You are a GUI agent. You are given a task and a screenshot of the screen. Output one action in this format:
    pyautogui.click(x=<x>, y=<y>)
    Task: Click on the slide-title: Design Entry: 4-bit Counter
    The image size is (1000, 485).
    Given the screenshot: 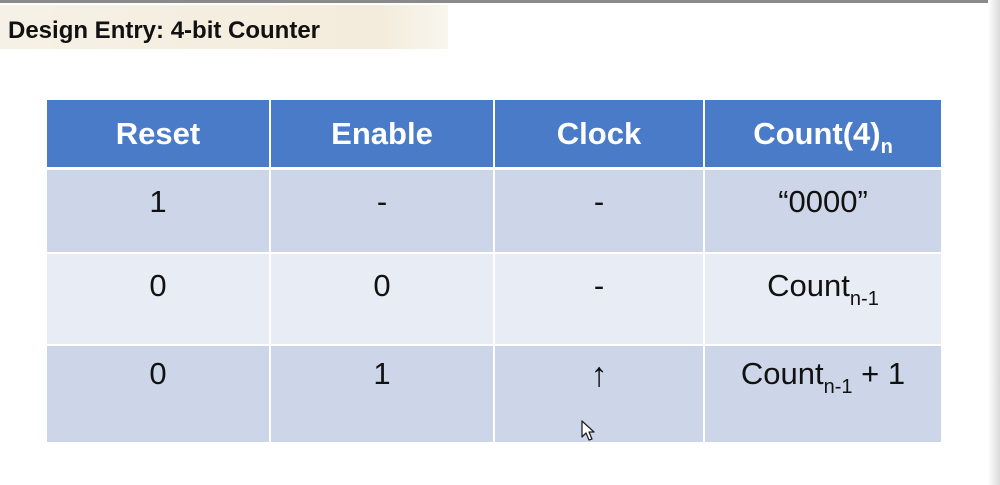 What is the action you would take?
    pyautogui.click(x=164, y=30)
    